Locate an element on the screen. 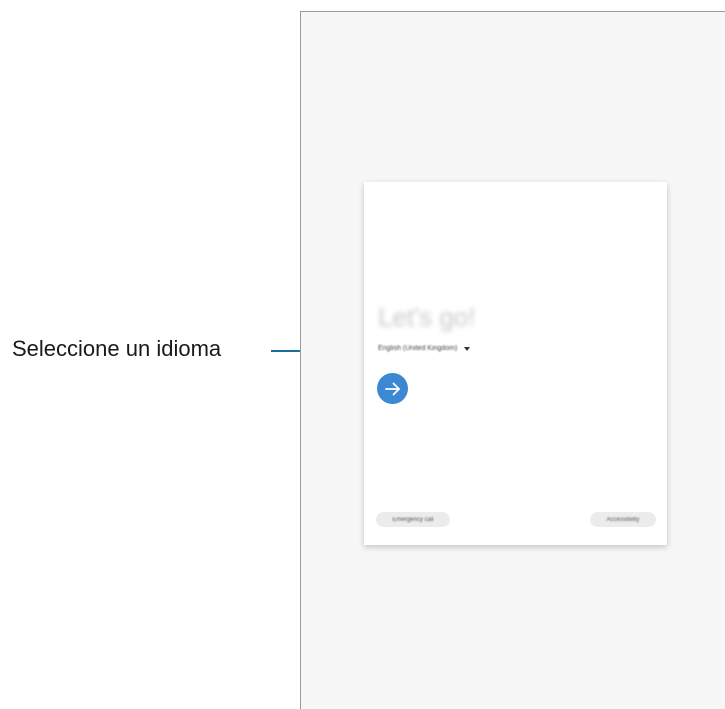 The width and height of the screenshot is (725, 709). chevron-down-icon is located at coordinates (467, 348).